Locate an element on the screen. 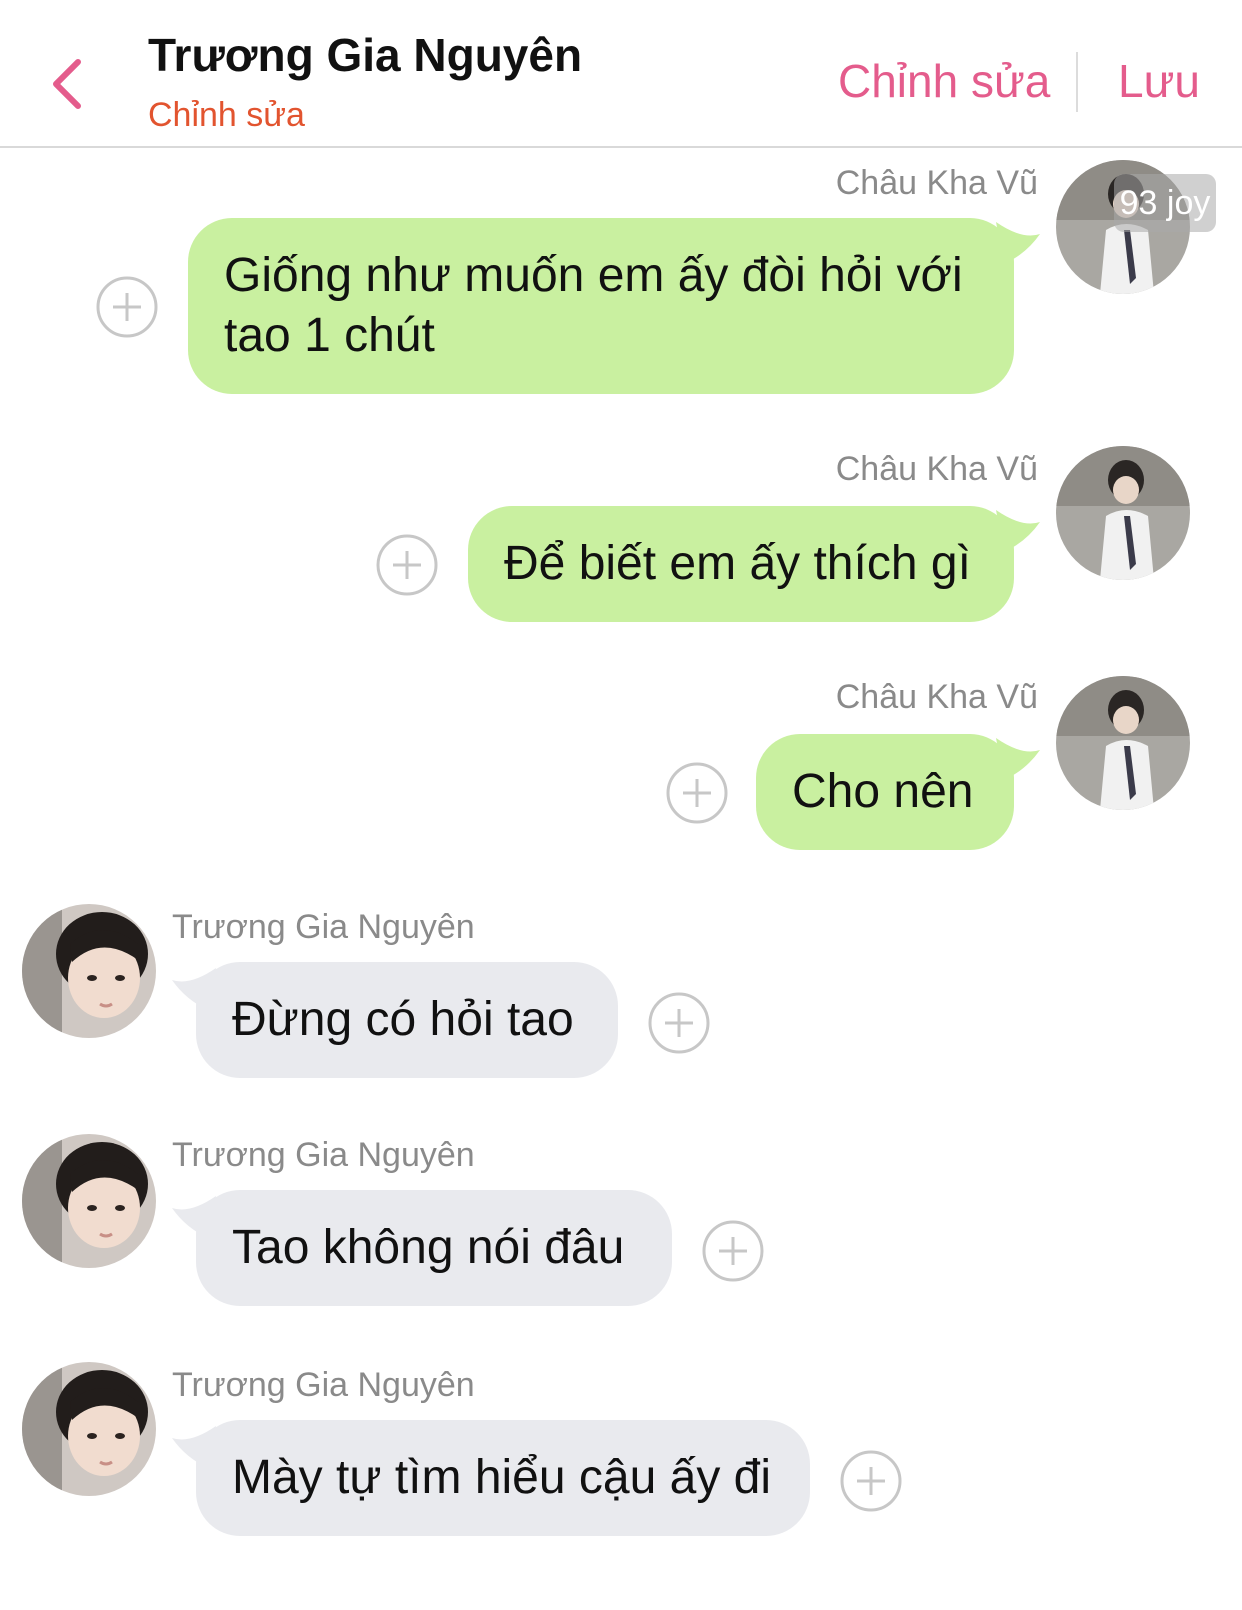 The height and width of the screenshot is (1610, 1242). message-bubble: Đừng có hỏi tao is located at coordinates (407, 1020).